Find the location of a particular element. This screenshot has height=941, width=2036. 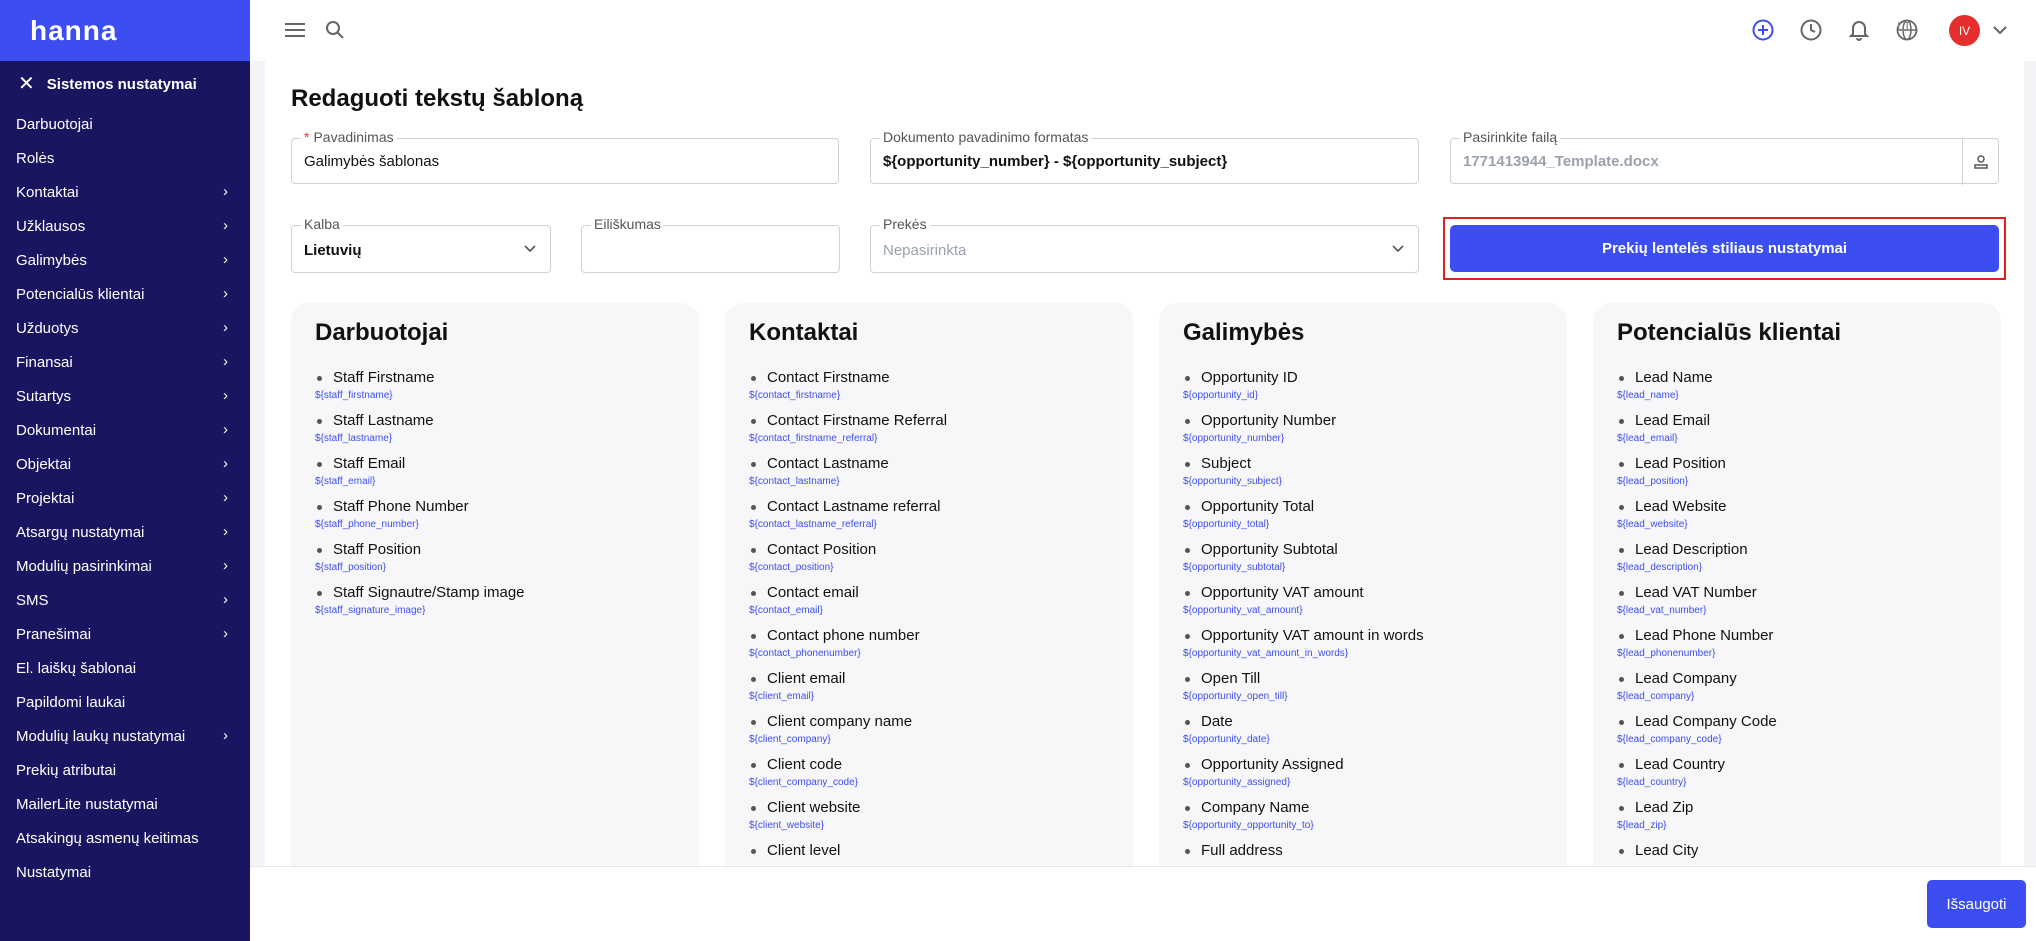

language-select: Kalba Lietuvių is located at coordinates (421, 244).